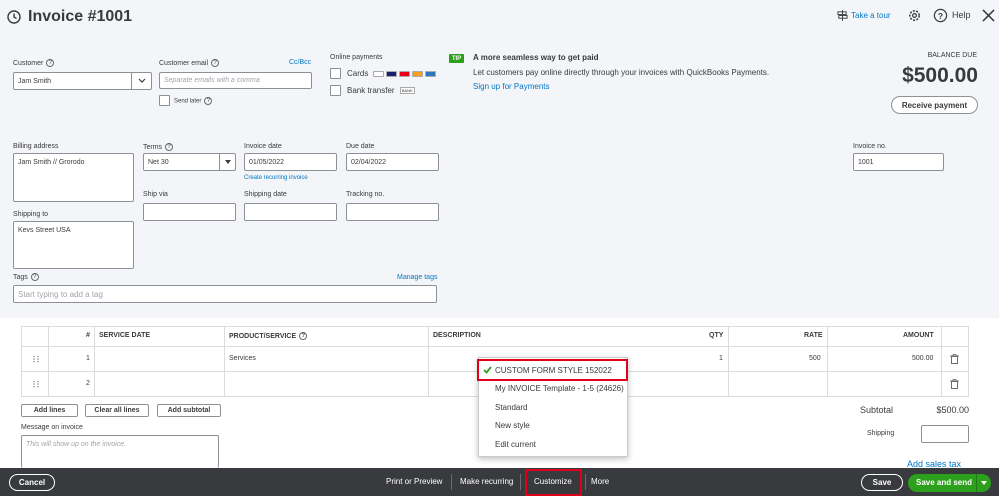  Describe the element at coordinates (189, 212) in the screenshot. I see `ship-via-input` at that location.